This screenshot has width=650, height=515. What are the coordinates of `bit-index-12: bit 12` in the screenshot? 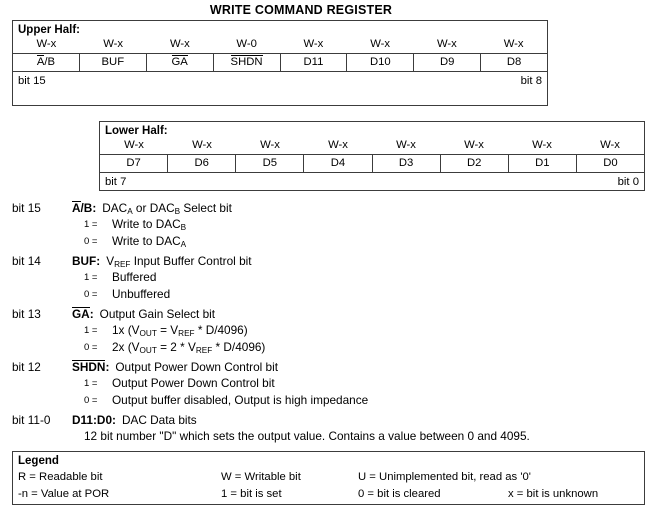 It's located at (26, 367).